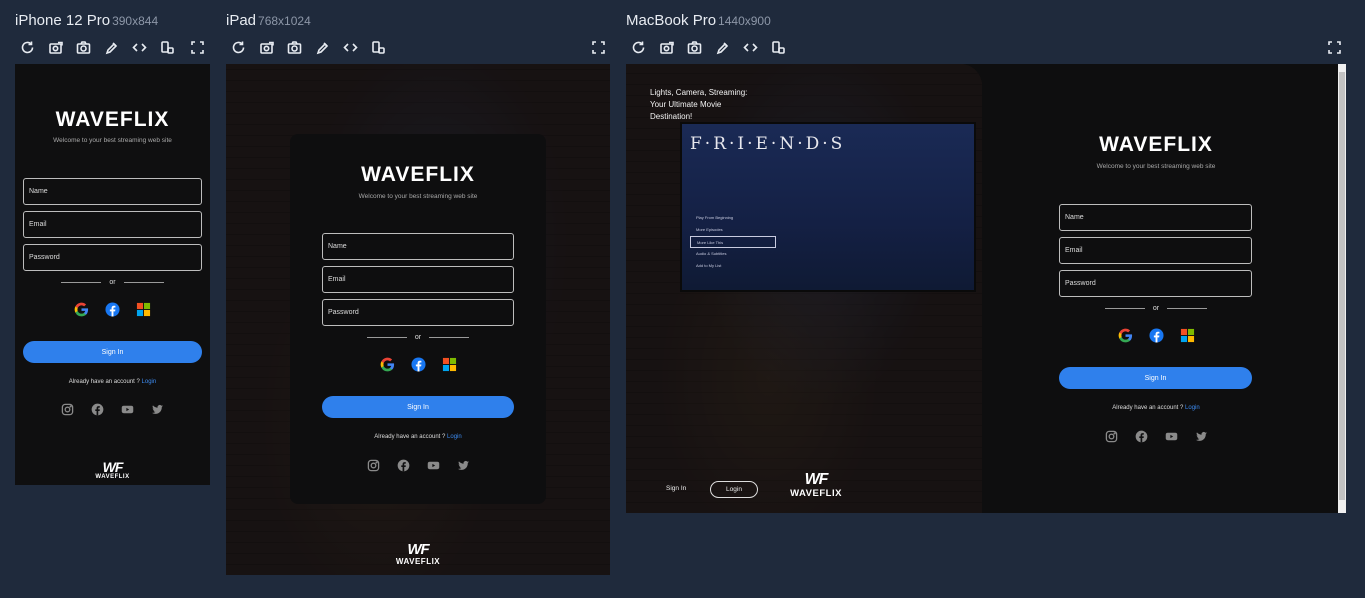  I want to click on toolbar-ipad, so click(419, 47).